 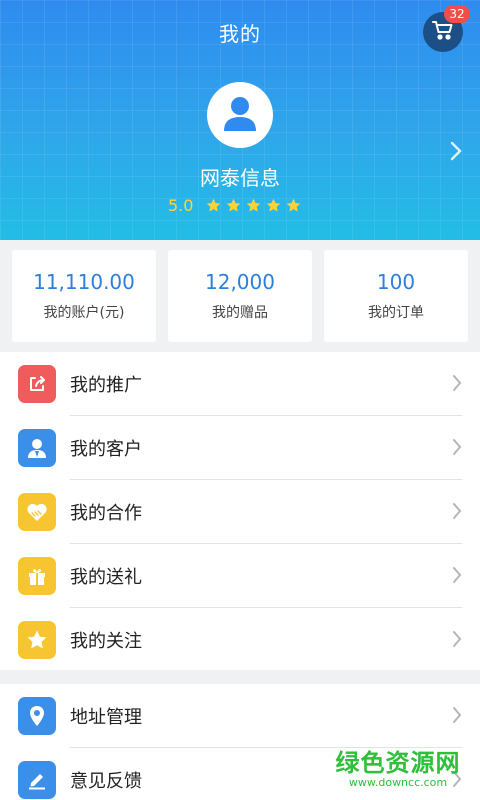 I want to click on menu-item-address: 地址管理, so click(x=240, y=716).